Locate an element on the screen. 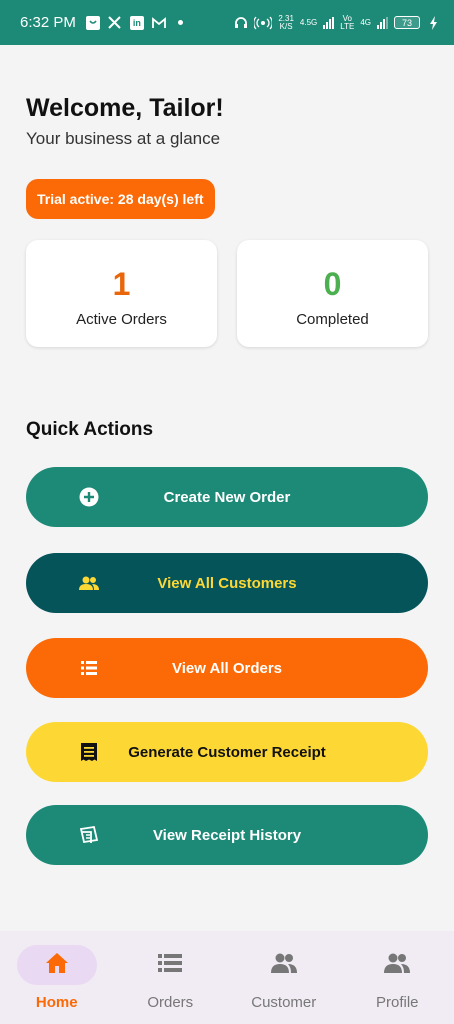  generate-customer-receipt-label: Generate Customer Receipt is located at coordinates (227, 752).